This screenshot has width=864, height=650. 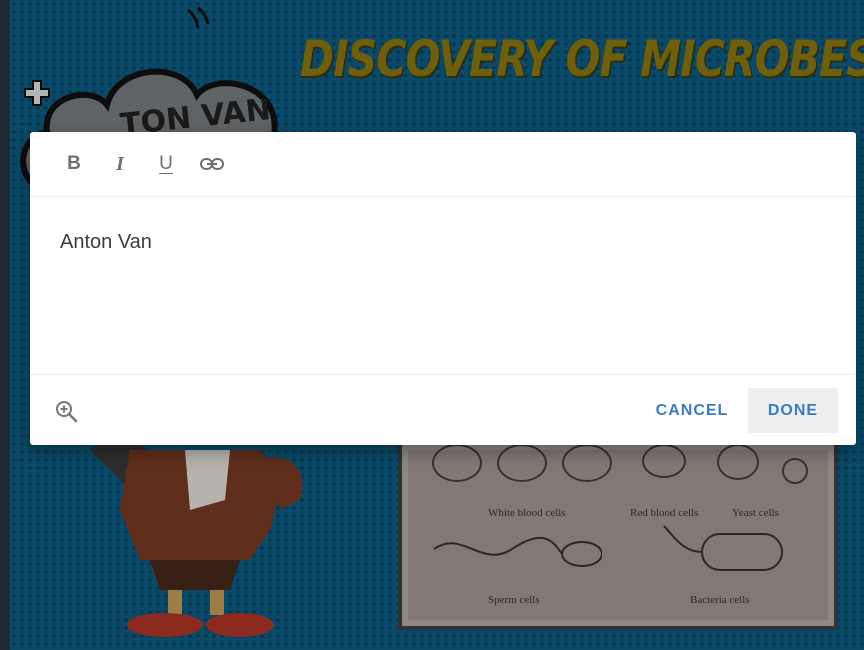 What do you see at coordinates (106, 242) in the screenshot?
I see `editor-text: Anton Van` at bounding box center [106, 242].